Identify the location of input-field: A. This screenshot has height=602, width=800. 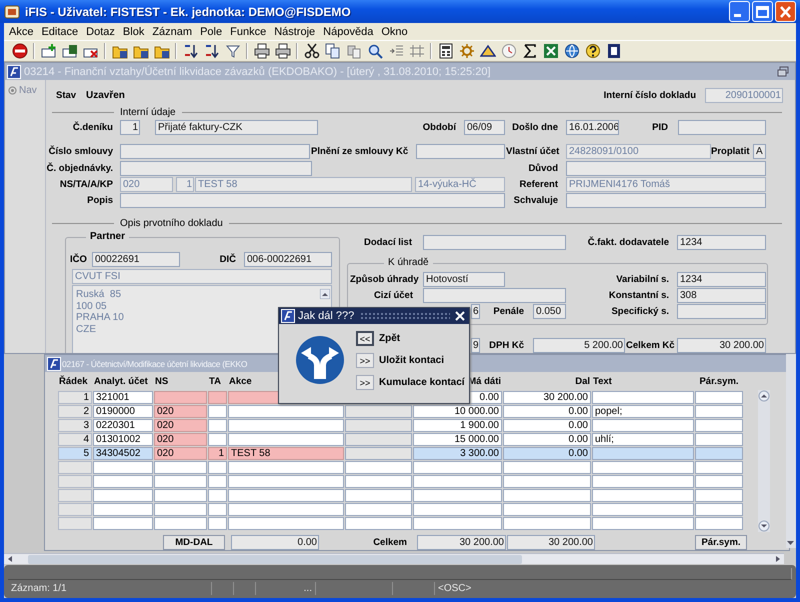
(759, 151).